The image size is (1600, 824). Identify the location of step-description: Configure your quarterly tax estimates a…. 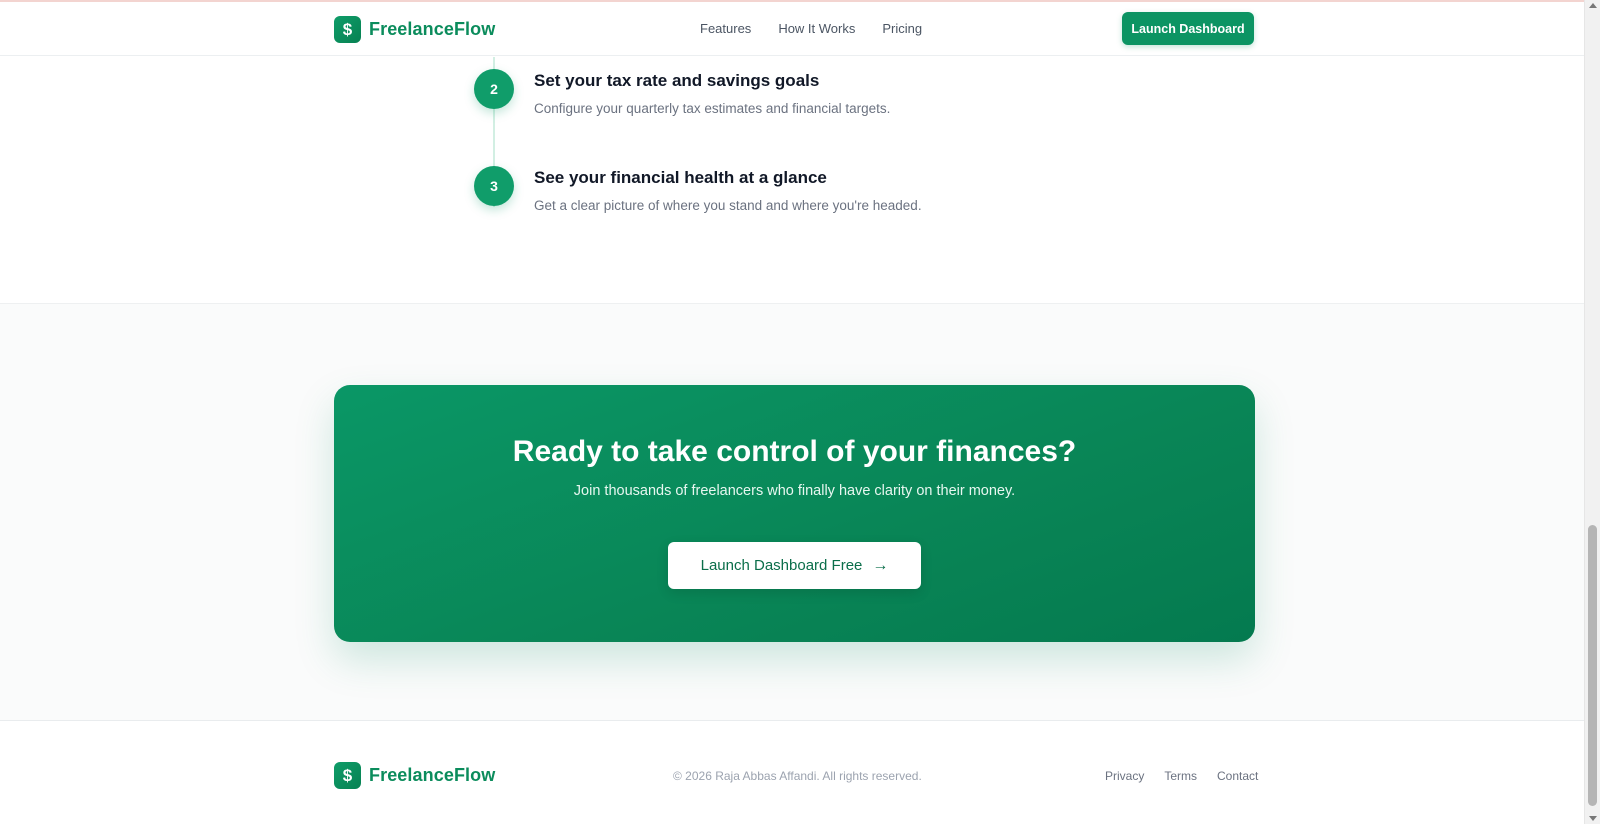
(712, 108).